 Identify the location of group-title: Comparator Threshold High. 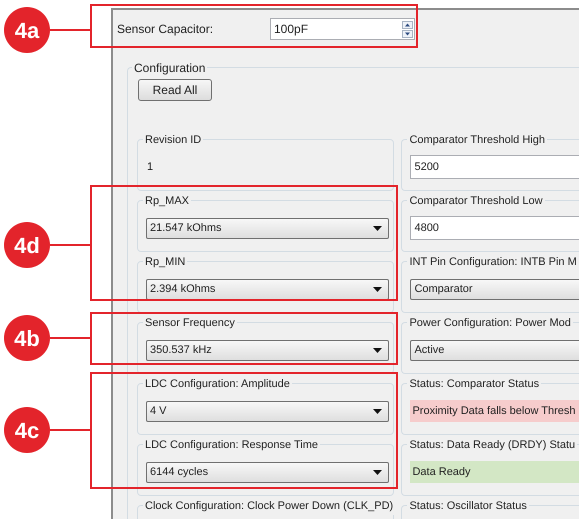
(477, 140).